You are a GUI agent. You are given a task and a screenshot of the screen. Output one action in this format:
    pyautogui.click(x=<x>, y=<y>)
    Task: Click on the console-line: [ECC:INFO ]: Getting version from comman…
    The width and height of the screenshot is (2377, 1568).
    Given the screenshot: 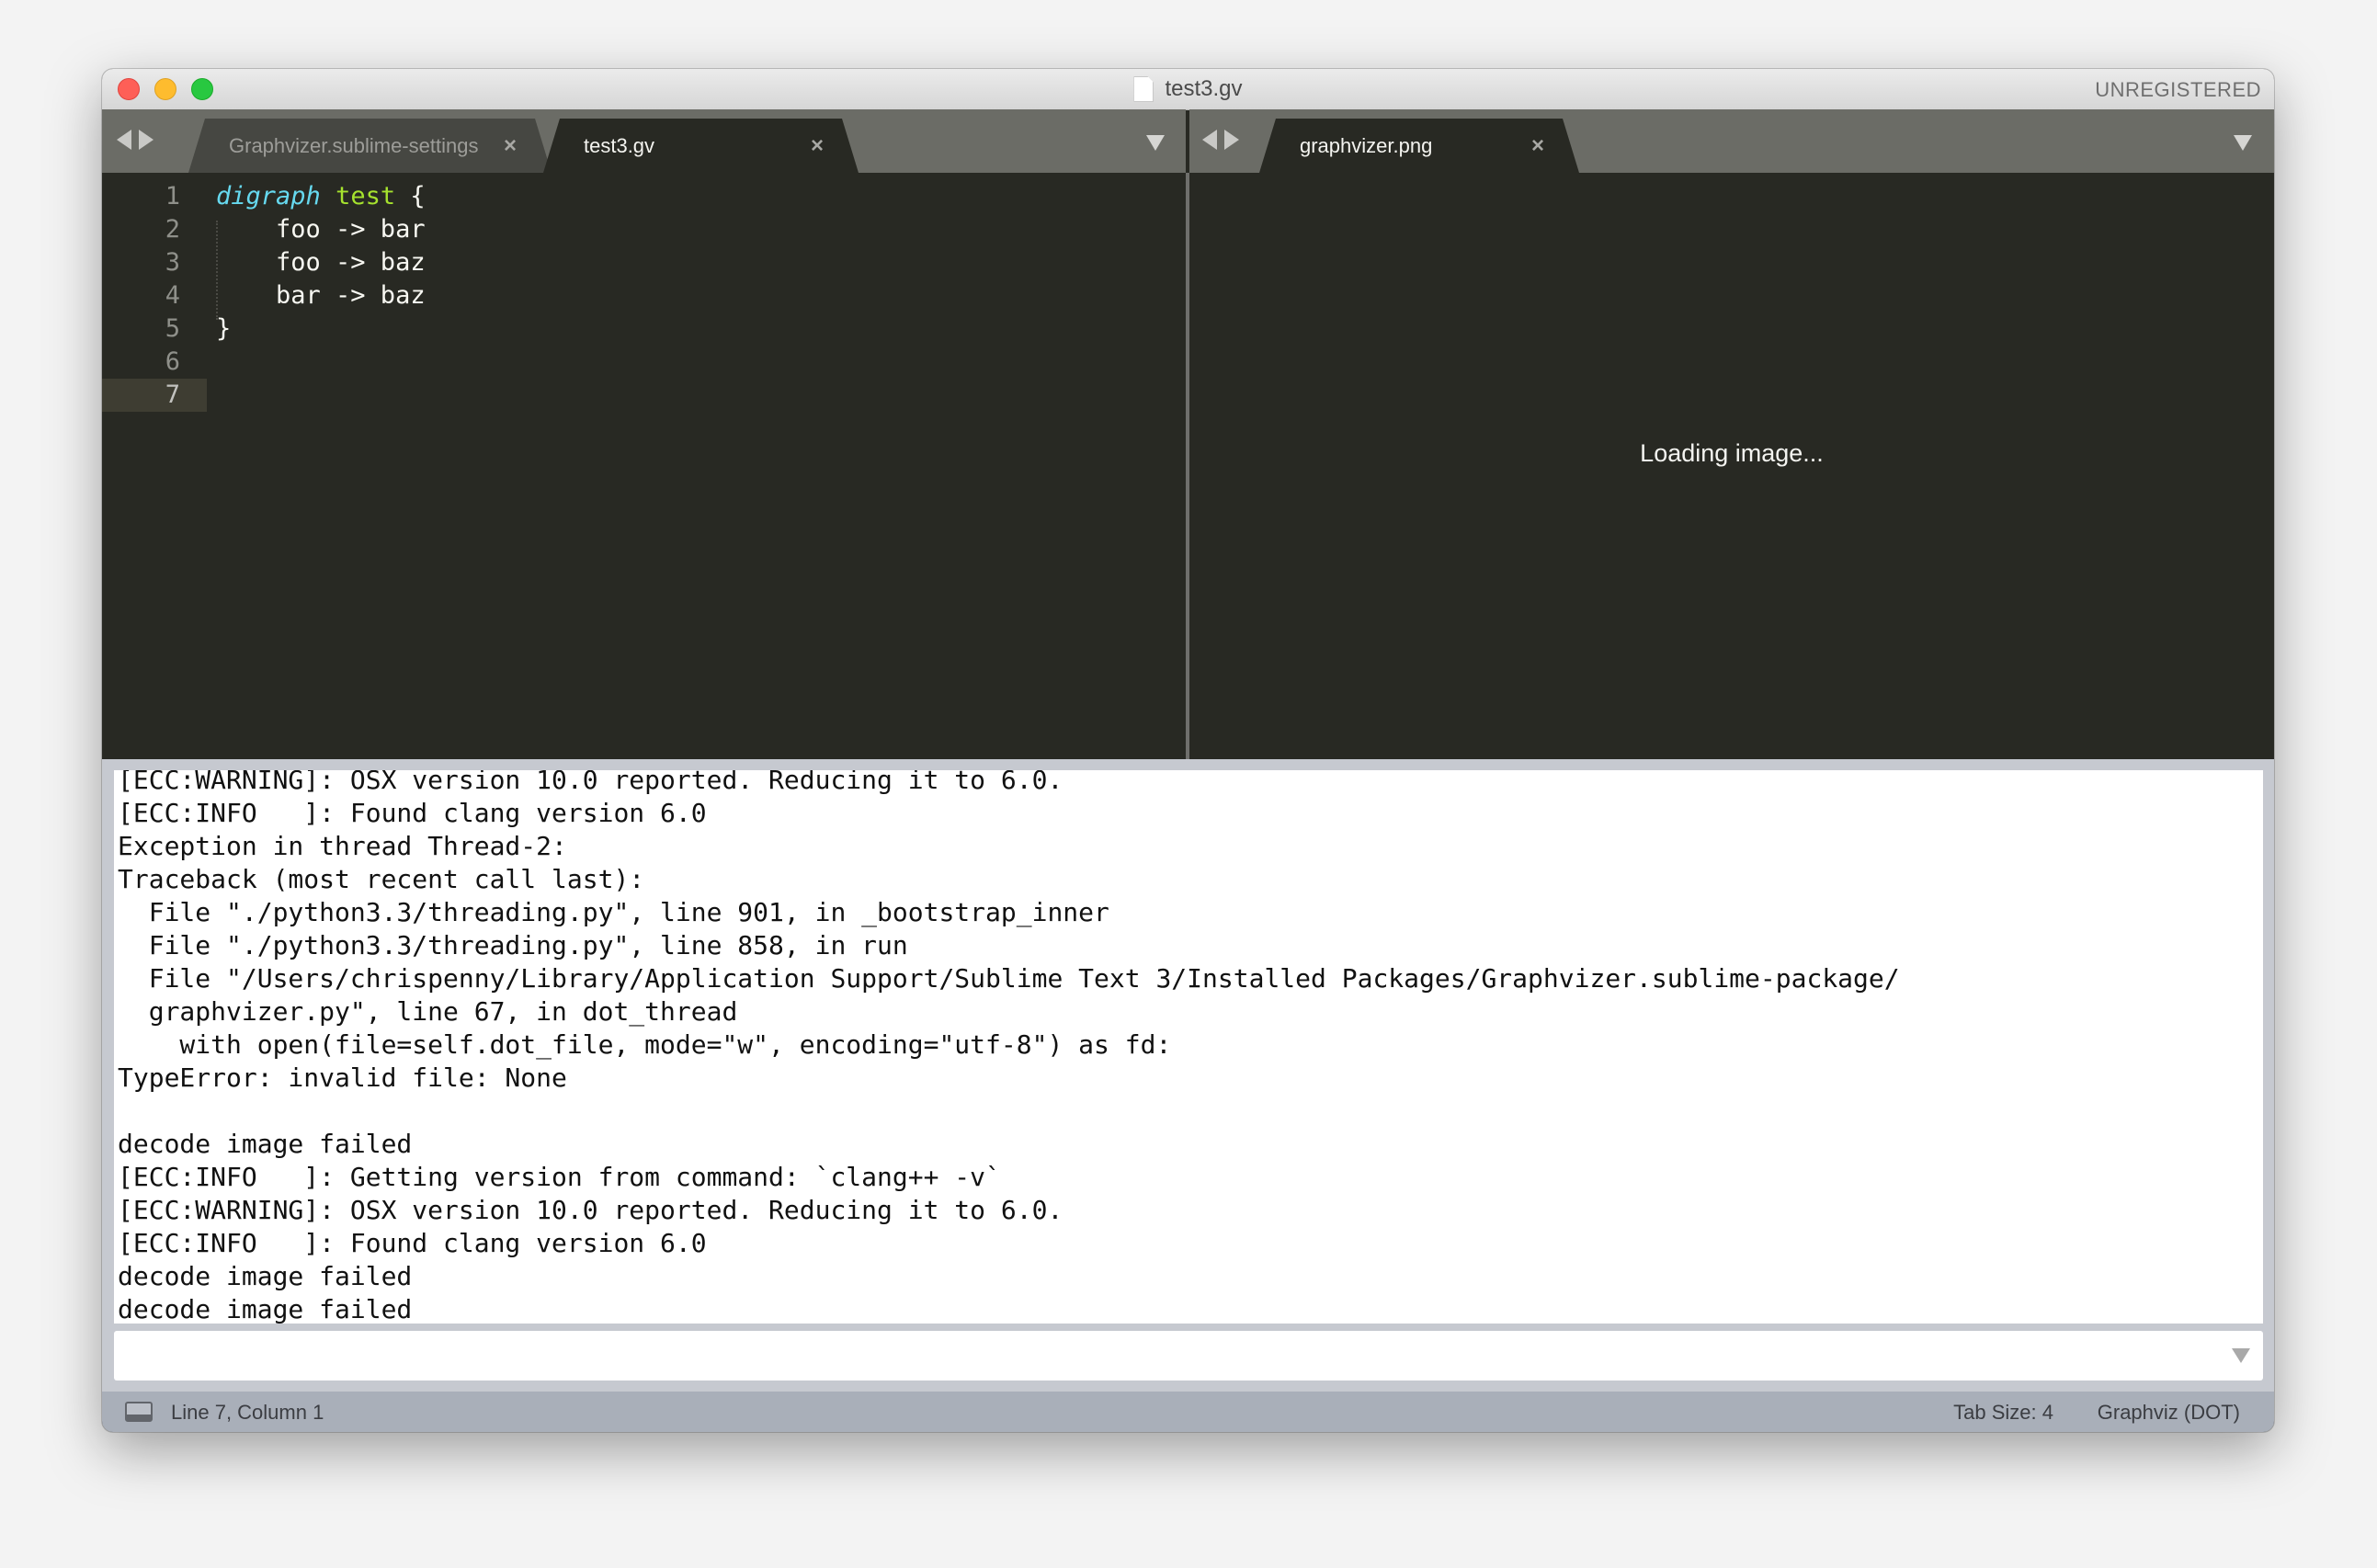 What is the action you would take?
    pyautogui.click(x=560, y=1177)
    